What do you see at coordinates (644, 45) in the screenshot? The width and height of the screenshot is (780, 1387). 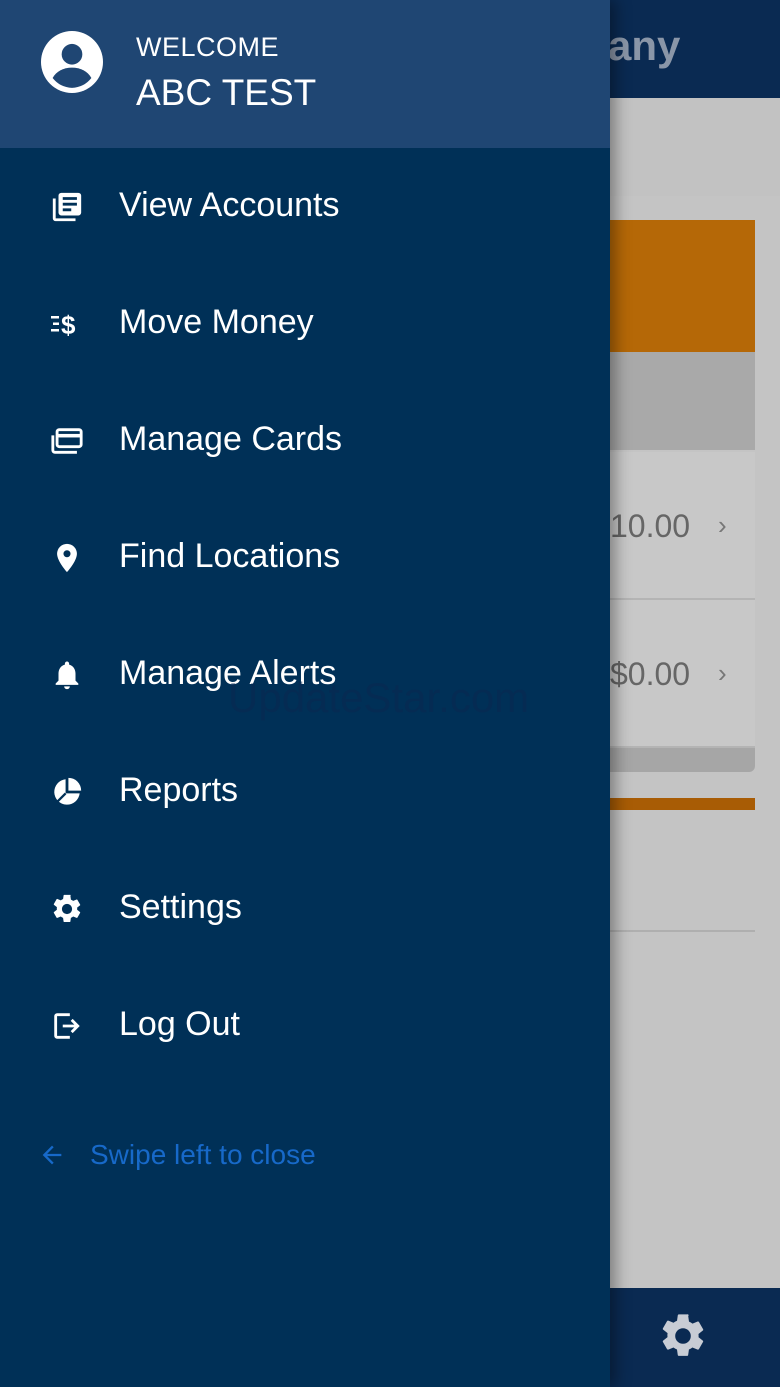 I see `app-header-title: any` at bounding box center [644, 45].